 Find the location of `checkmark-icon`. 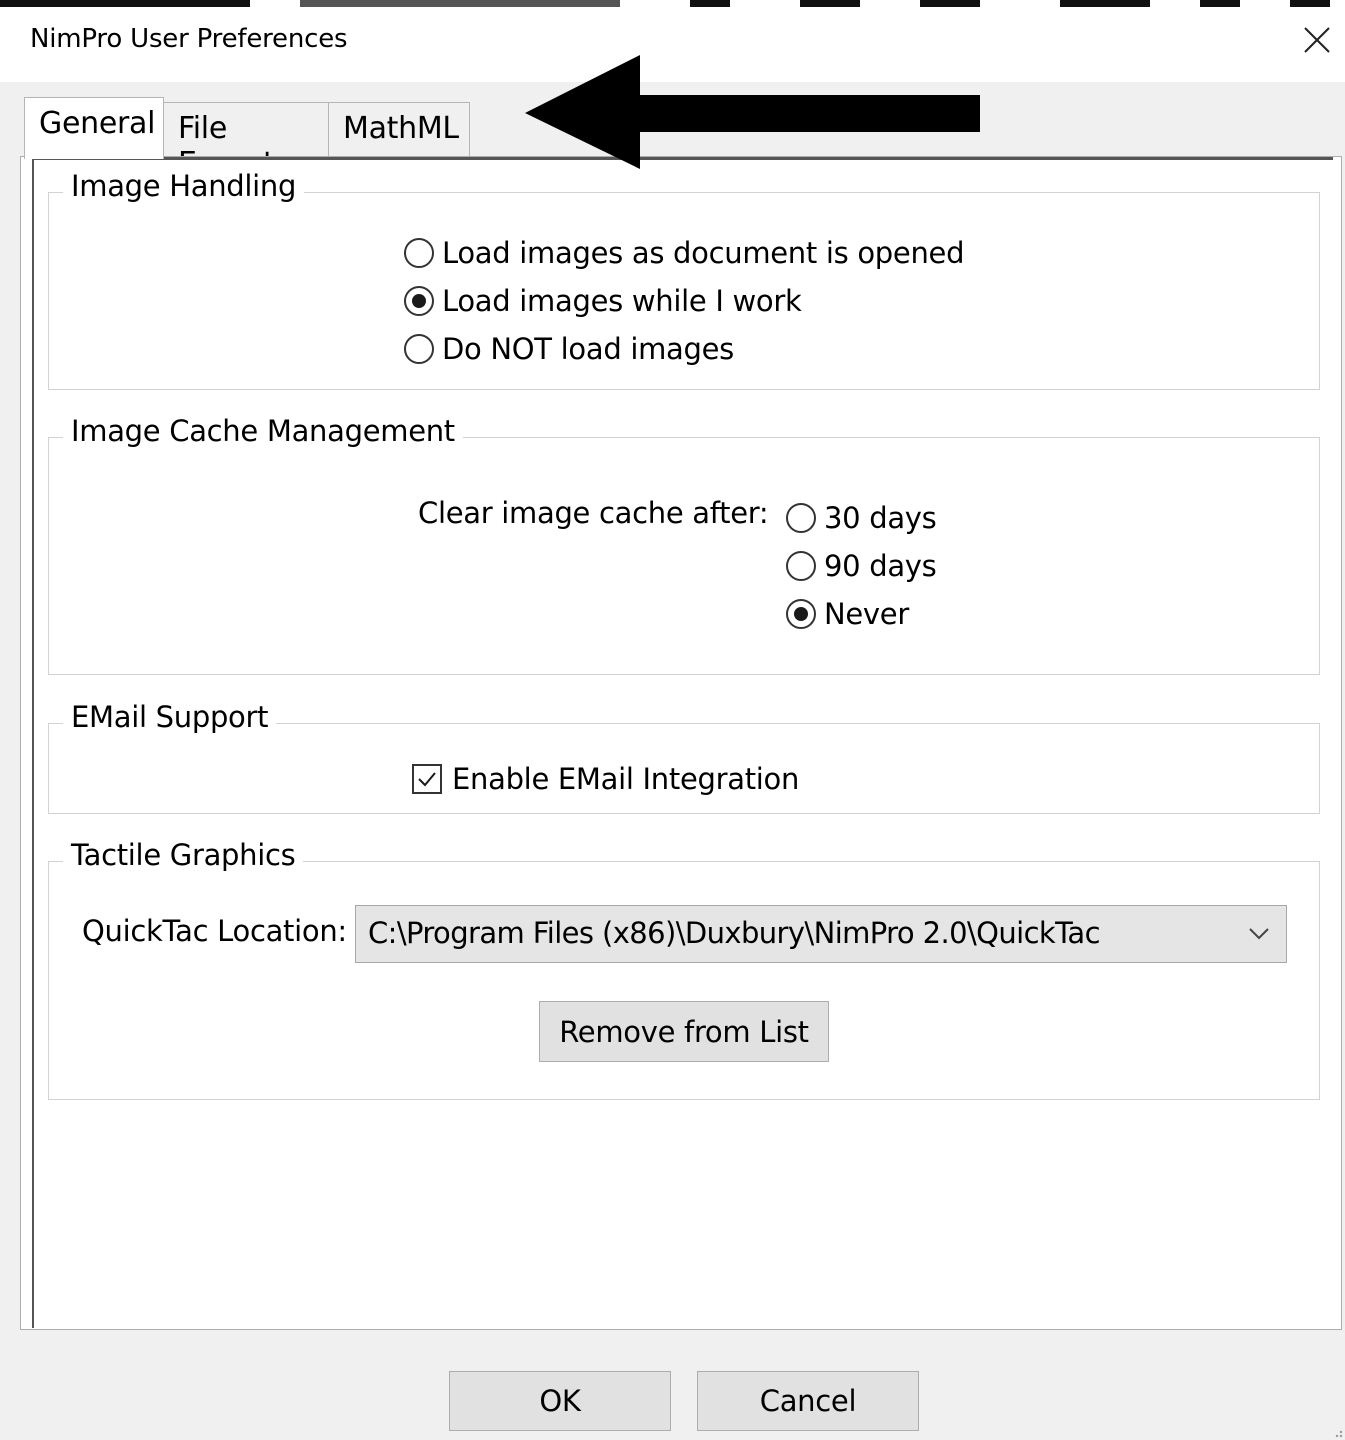

checkmark-icon is located at coordinates (427, 779).